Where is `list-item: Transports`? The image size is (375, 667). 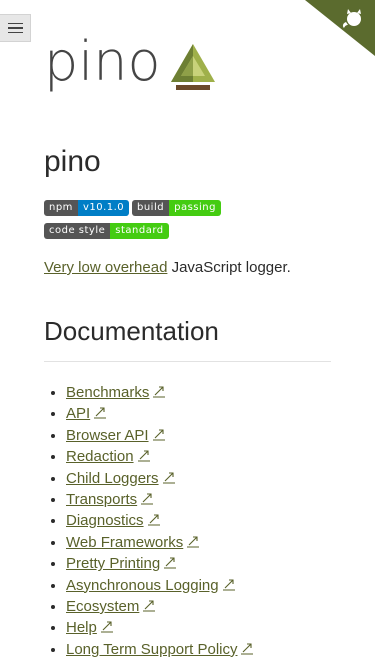
list-item: Transports is located at coordinates (149, 499).